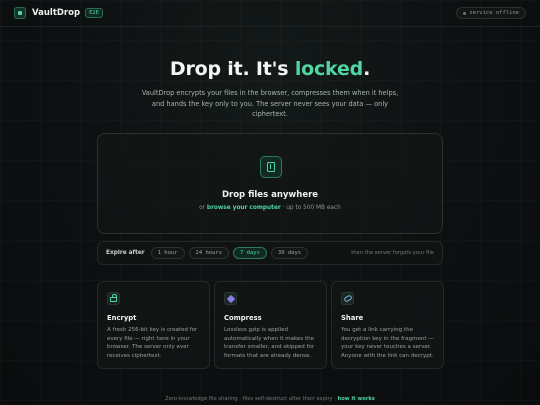  I want to click on service-status-badge: service offline, so click(491, 13).